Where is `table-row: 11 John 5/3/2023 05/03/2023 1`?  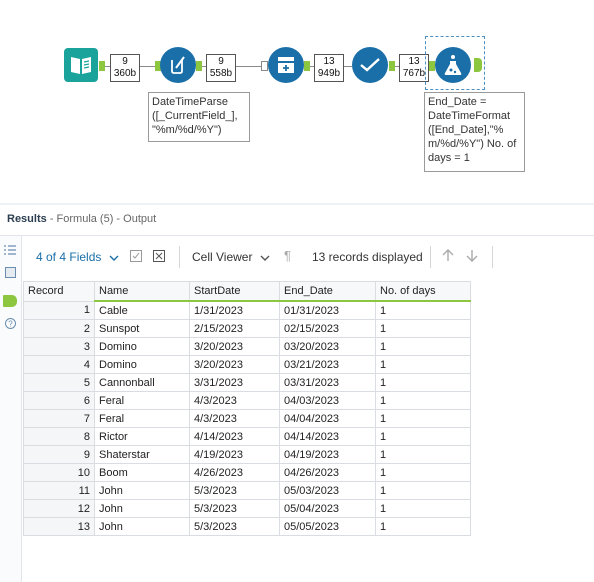
table-row: 11 John 5/3/2023 05/03/2023 1 is located at coordinates (247, 490).